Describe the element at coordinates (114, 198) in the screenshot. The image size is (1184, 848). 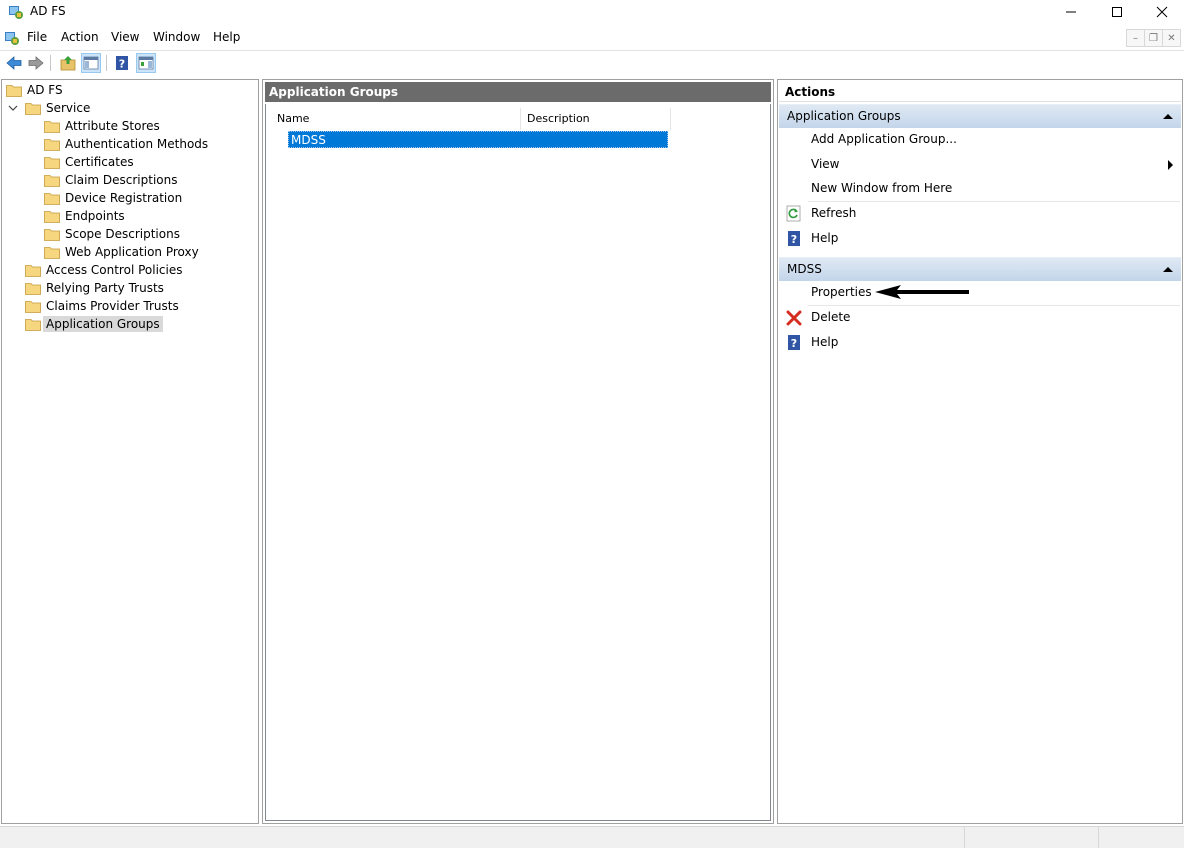
I see `tree-node-device-registration: Device Registration` at that location.